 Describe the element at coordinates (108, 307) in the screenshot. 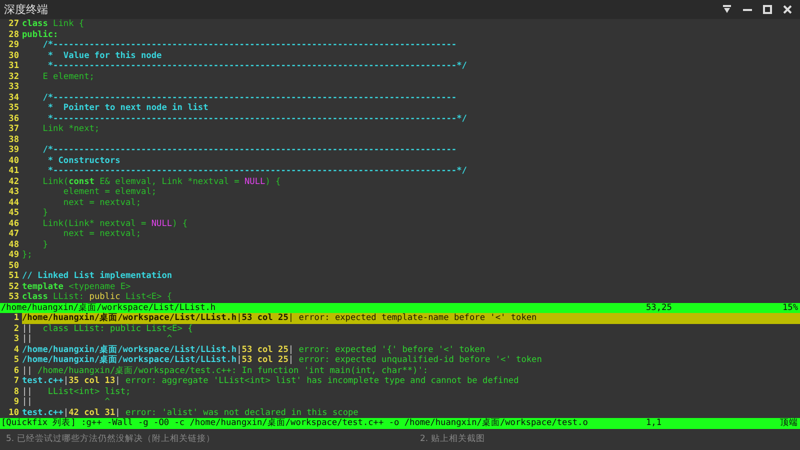

I see `file-path: /home/huangxin/桌面/workspace/List/LList.h` at that location.